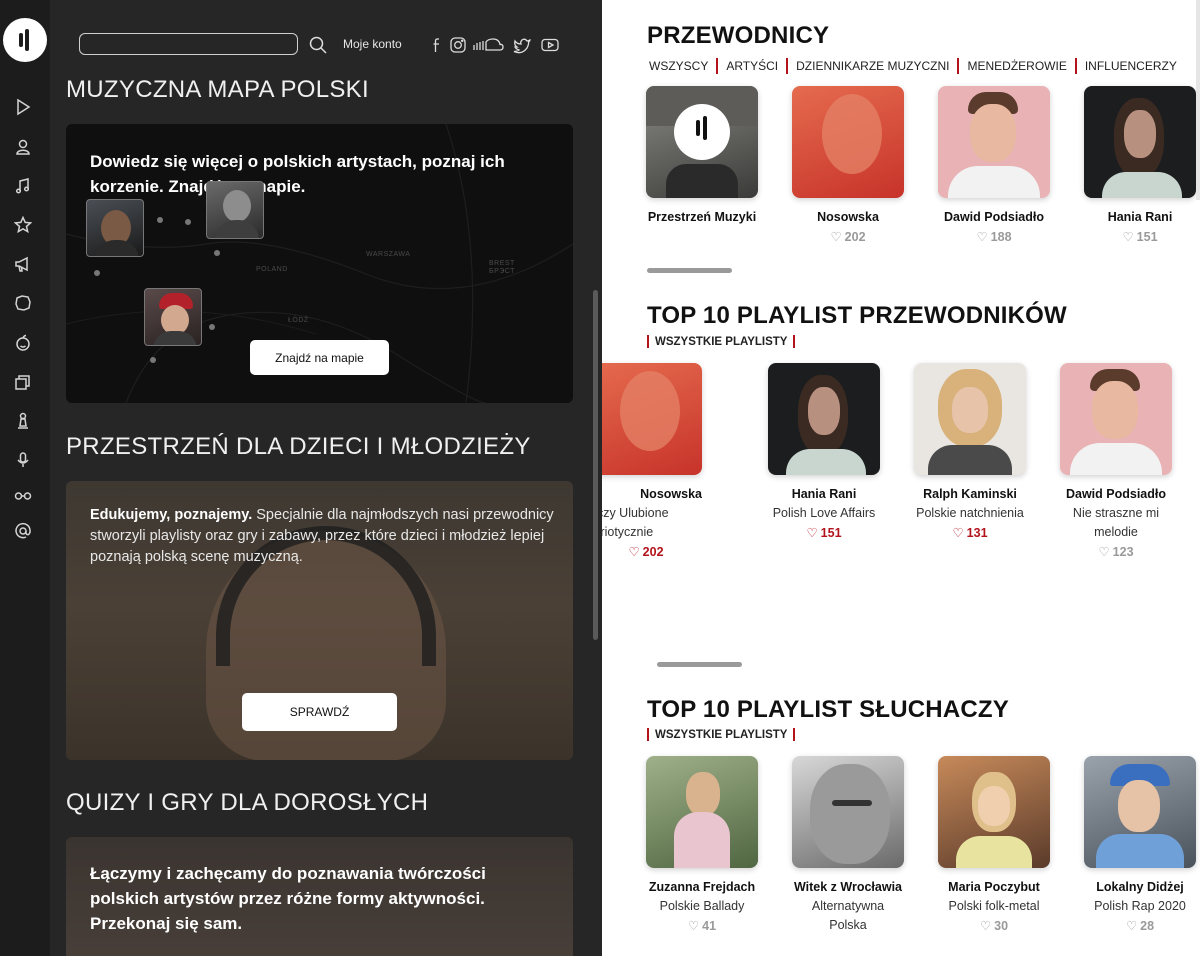 The height and width of the screenshot is (956, 1200). Describe the element at coordinates (848, 845) in the screenshot. I see `playlist-card: Witek z Wrocławia Alternatywna Polska` at that location.